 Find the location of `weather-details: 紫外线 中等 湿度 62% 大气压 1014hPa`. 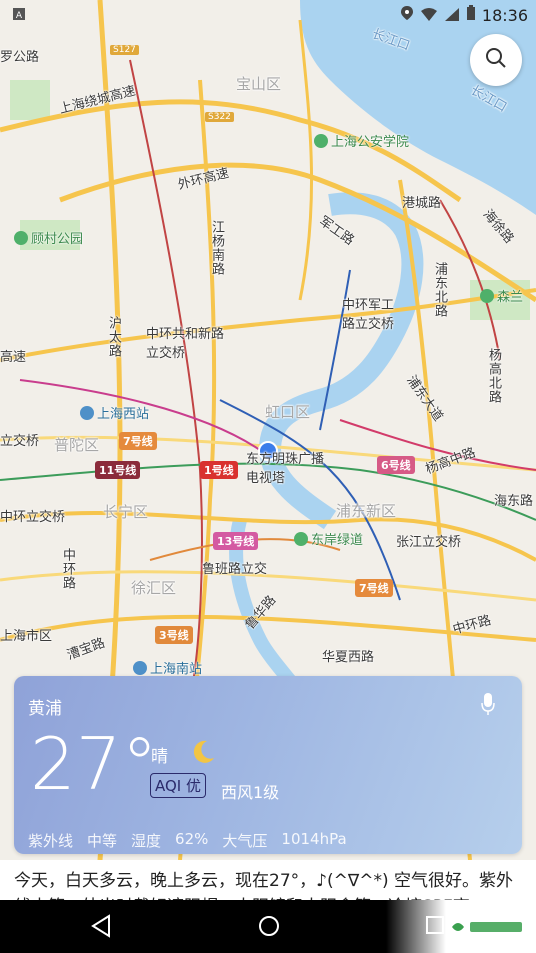

weather-details: 紫外线 中等 湿度 62% 大气压 1014hPa is located at coordinates (187, 840).